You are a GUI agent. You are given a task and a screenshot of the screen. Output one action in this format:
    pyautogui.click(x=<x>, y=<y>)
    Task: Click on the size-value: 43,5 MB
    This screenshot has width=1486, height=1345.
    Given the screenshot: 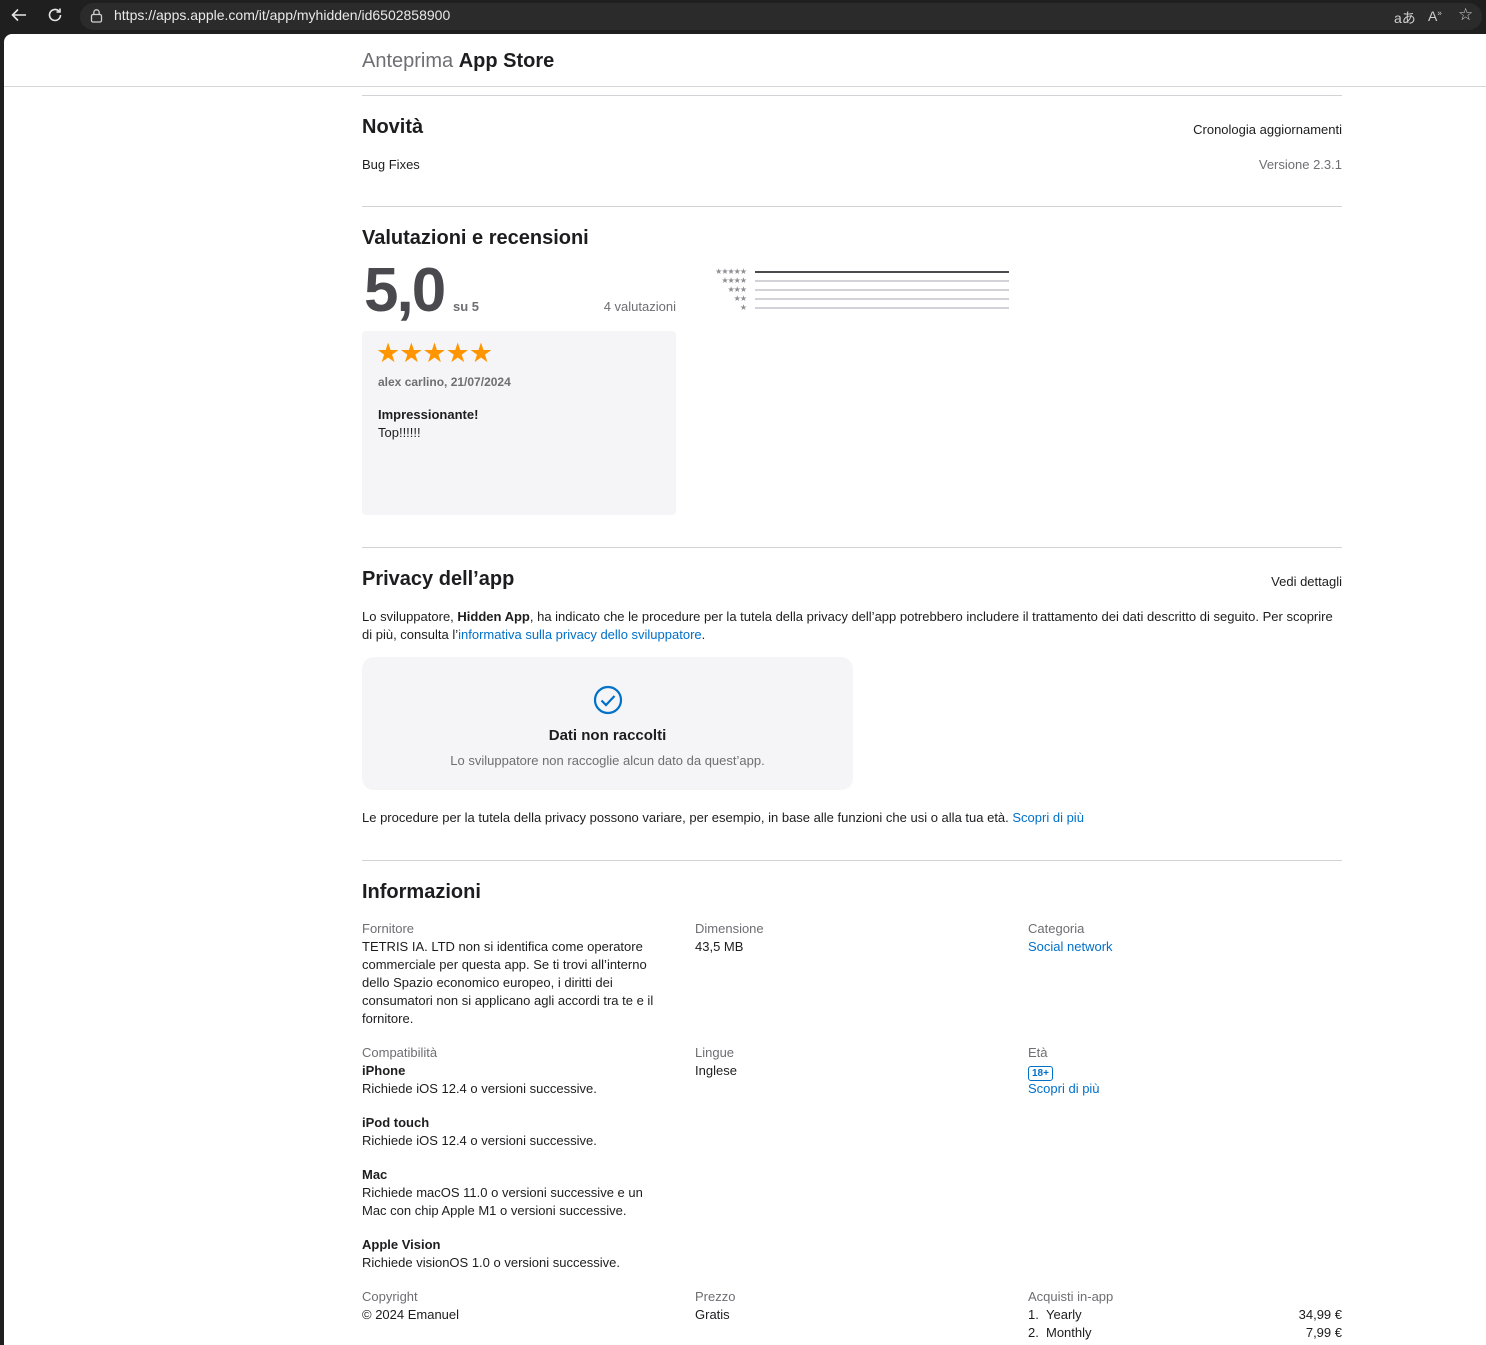 What is the action you would take?
    pyautogui.click(x=719, y=946)
    